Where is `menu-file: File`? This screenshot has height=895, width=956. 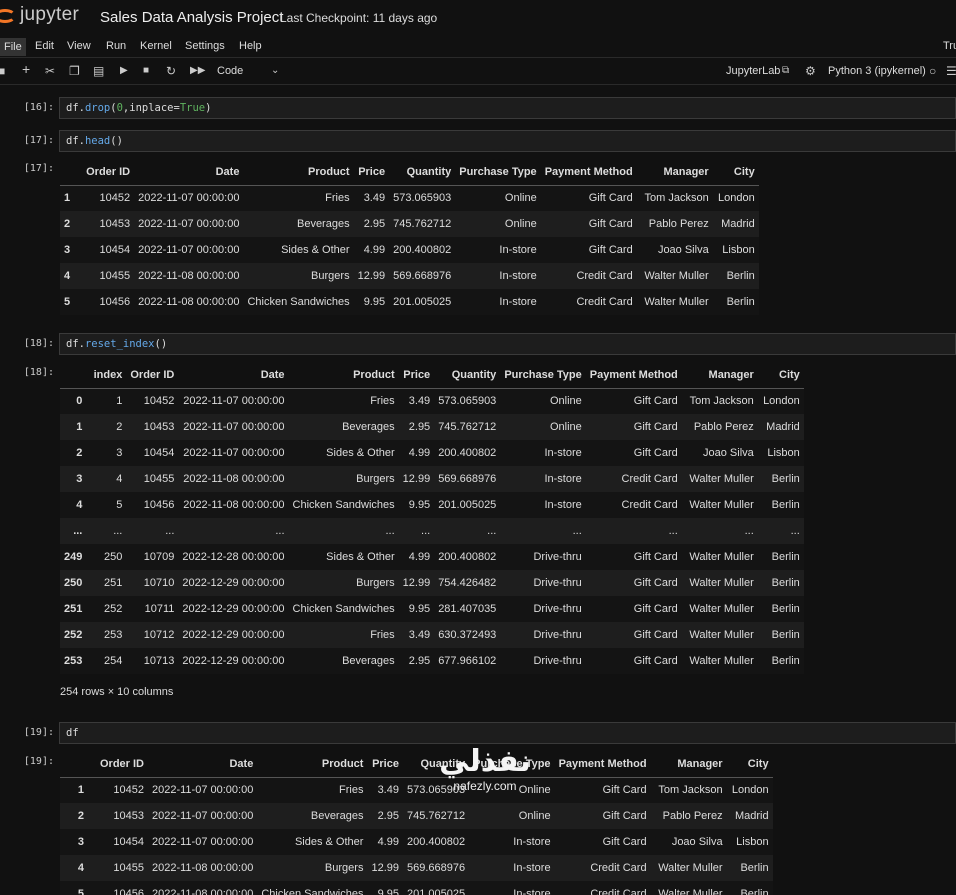
menu-file: File is located at coordinates (13, 47).